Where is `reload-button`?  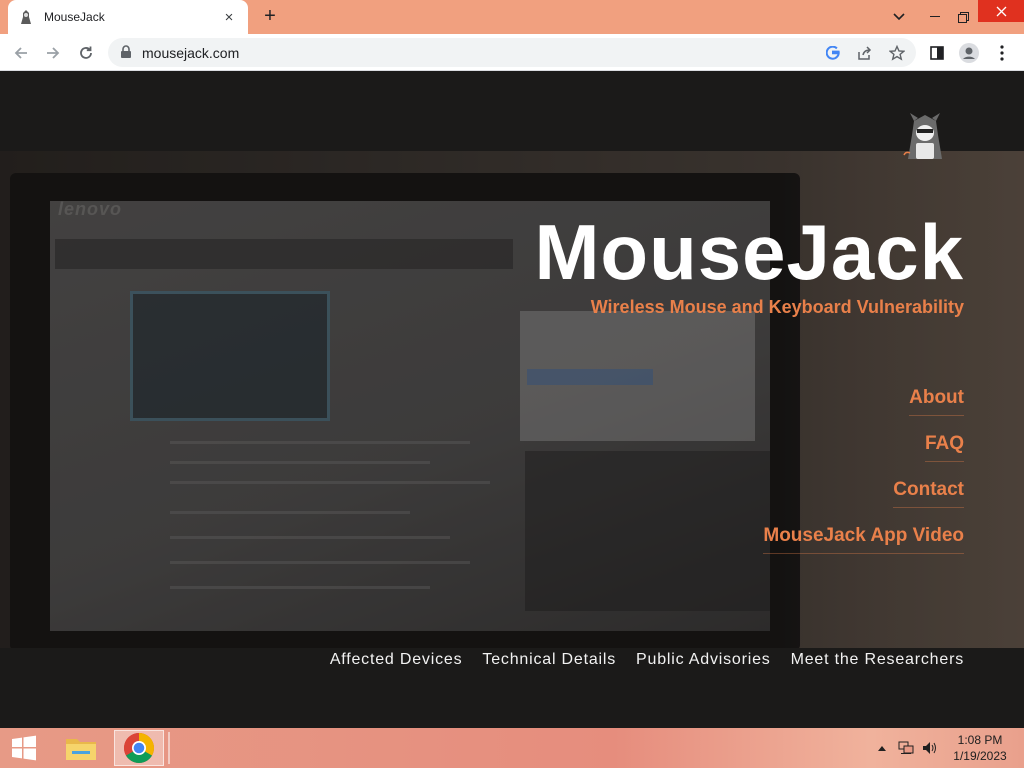 reload-button is located at coordinates (86, 53).